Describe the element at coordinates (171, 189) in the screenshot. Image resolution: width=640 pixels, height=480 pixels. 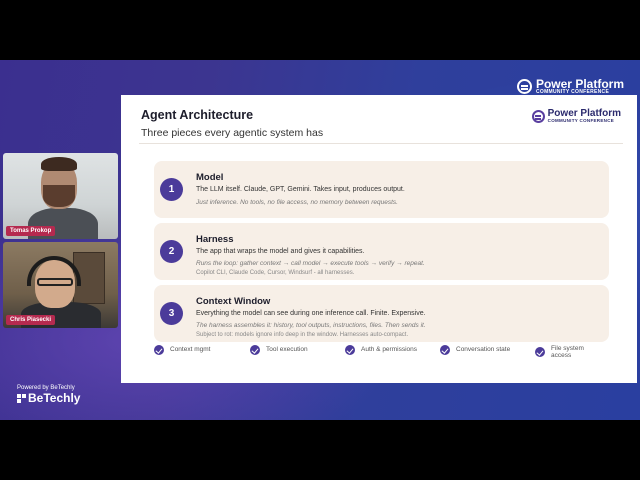
I see `card-number-badge: 1` at that location.